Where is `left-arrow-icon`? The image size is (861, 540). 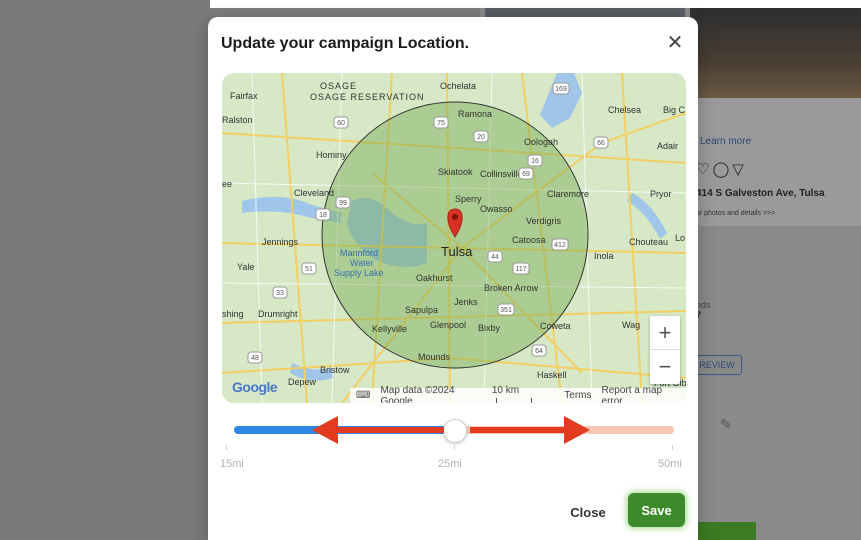 left-arrow-icon is located at coordinates (325, 430).